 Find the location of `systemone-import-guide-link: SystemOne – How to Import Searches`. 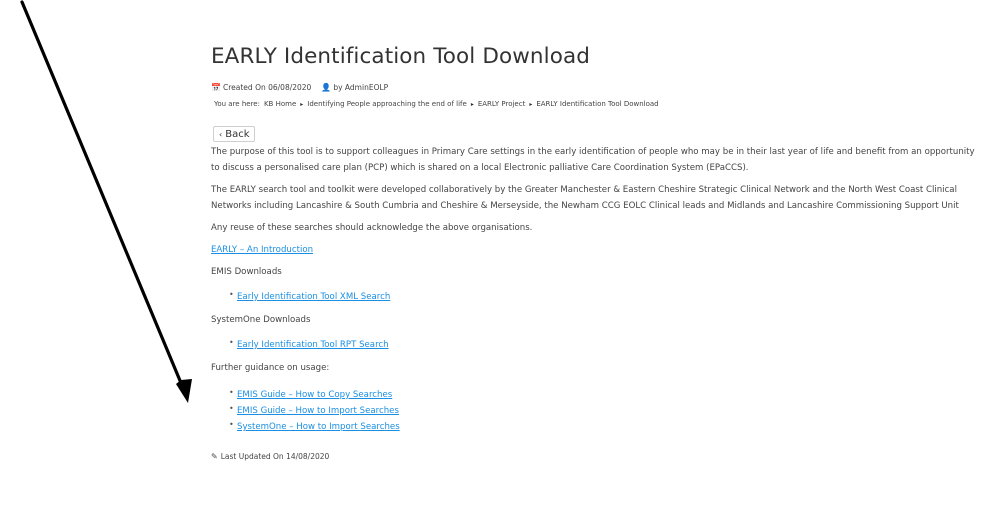

systemone-import-guide-link: SystemOne – How to Import Searches is located at coordinates (318, 427).